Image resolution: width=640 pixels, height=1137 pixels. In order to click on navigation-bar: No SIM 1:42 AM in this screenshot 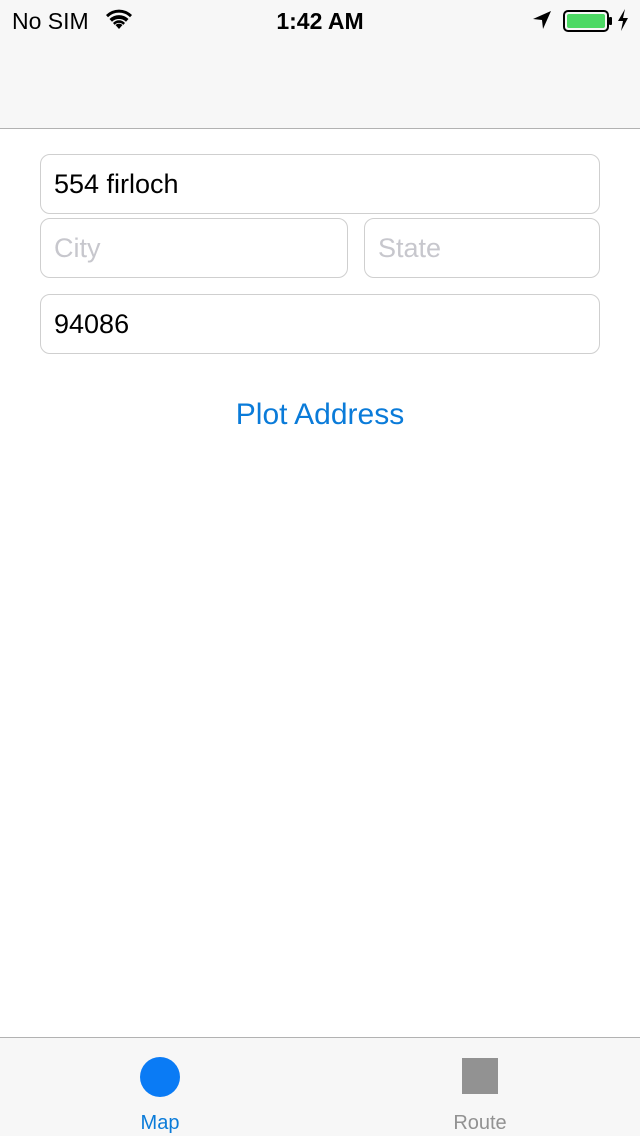, I will do `click(320, 64)`.